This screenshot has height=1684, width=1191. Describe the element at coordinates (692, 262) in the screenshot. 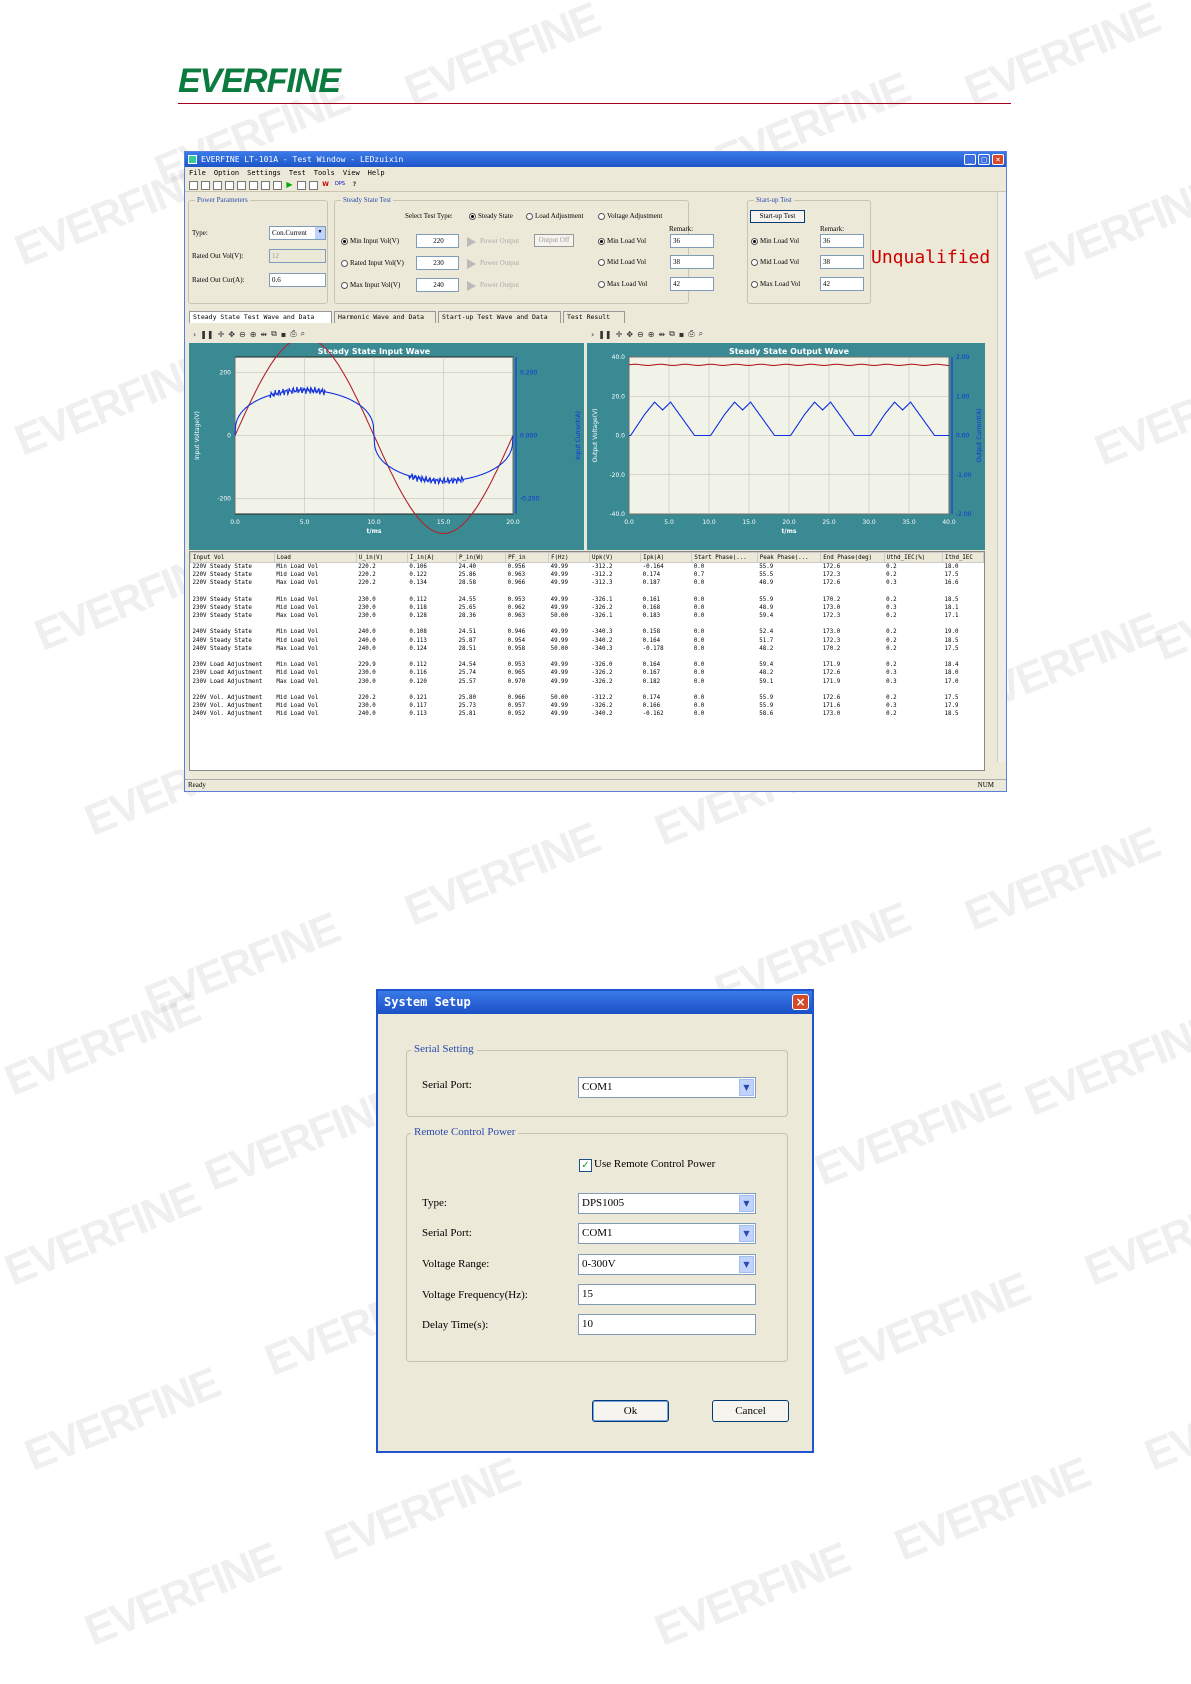

I see `mid-load-remark-input: 38` at that location.